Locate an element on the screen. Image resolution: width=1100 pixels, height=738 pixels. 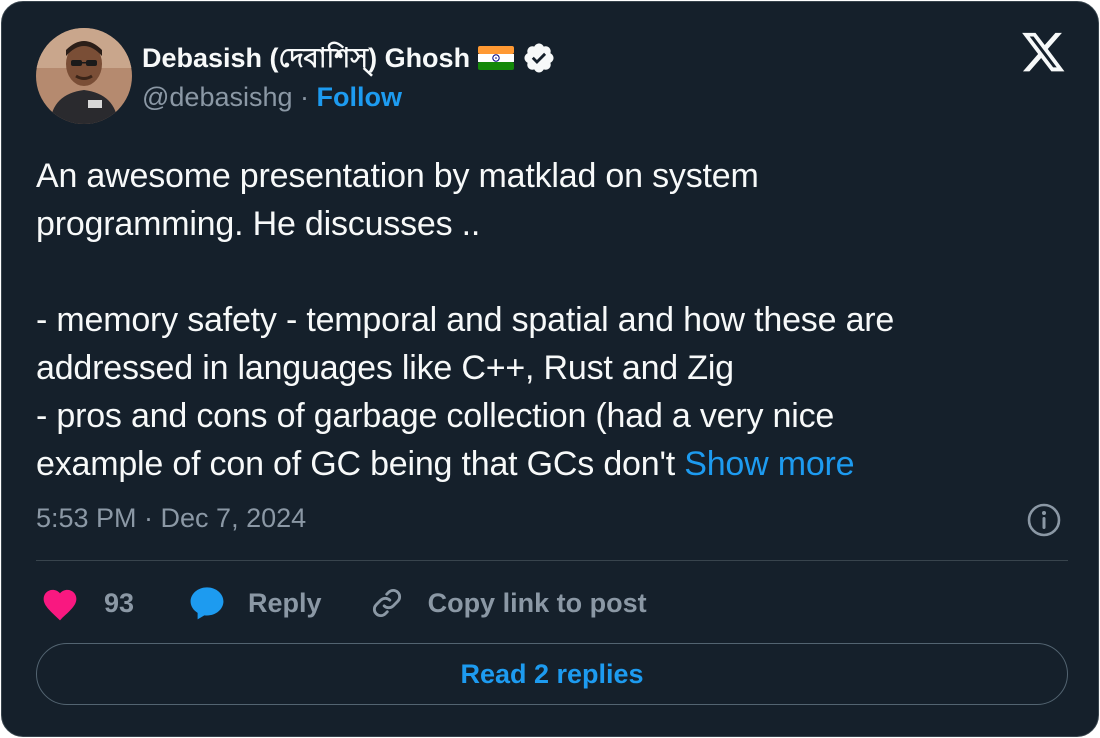
read-replies-button: Read 2 replies is located at coordinates (552, 674).